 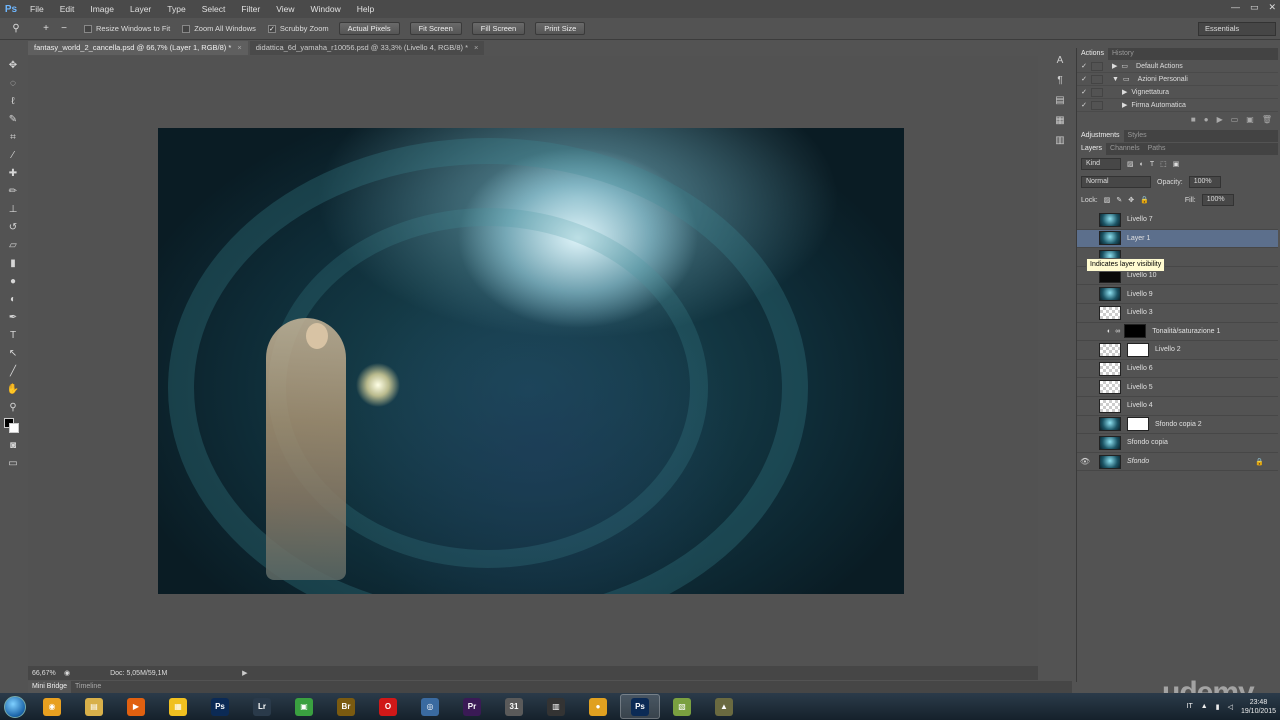 What do you see at coordinates (1177, 294) in the screenshot?
I see `layer-row: Livello 9` at bounding box center [1177, 294].